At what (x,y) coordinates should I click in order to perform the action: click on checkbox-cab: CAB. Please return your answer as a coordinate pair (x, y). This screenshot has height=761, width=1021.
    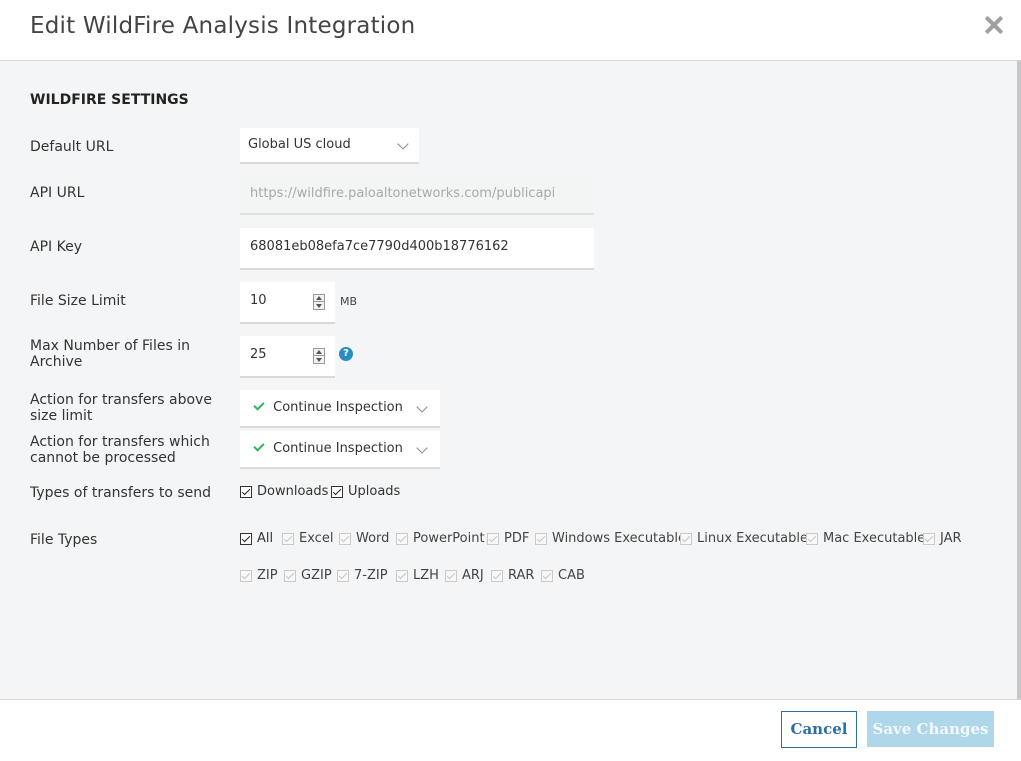
    Looking at the image, I should click on (563, 575).